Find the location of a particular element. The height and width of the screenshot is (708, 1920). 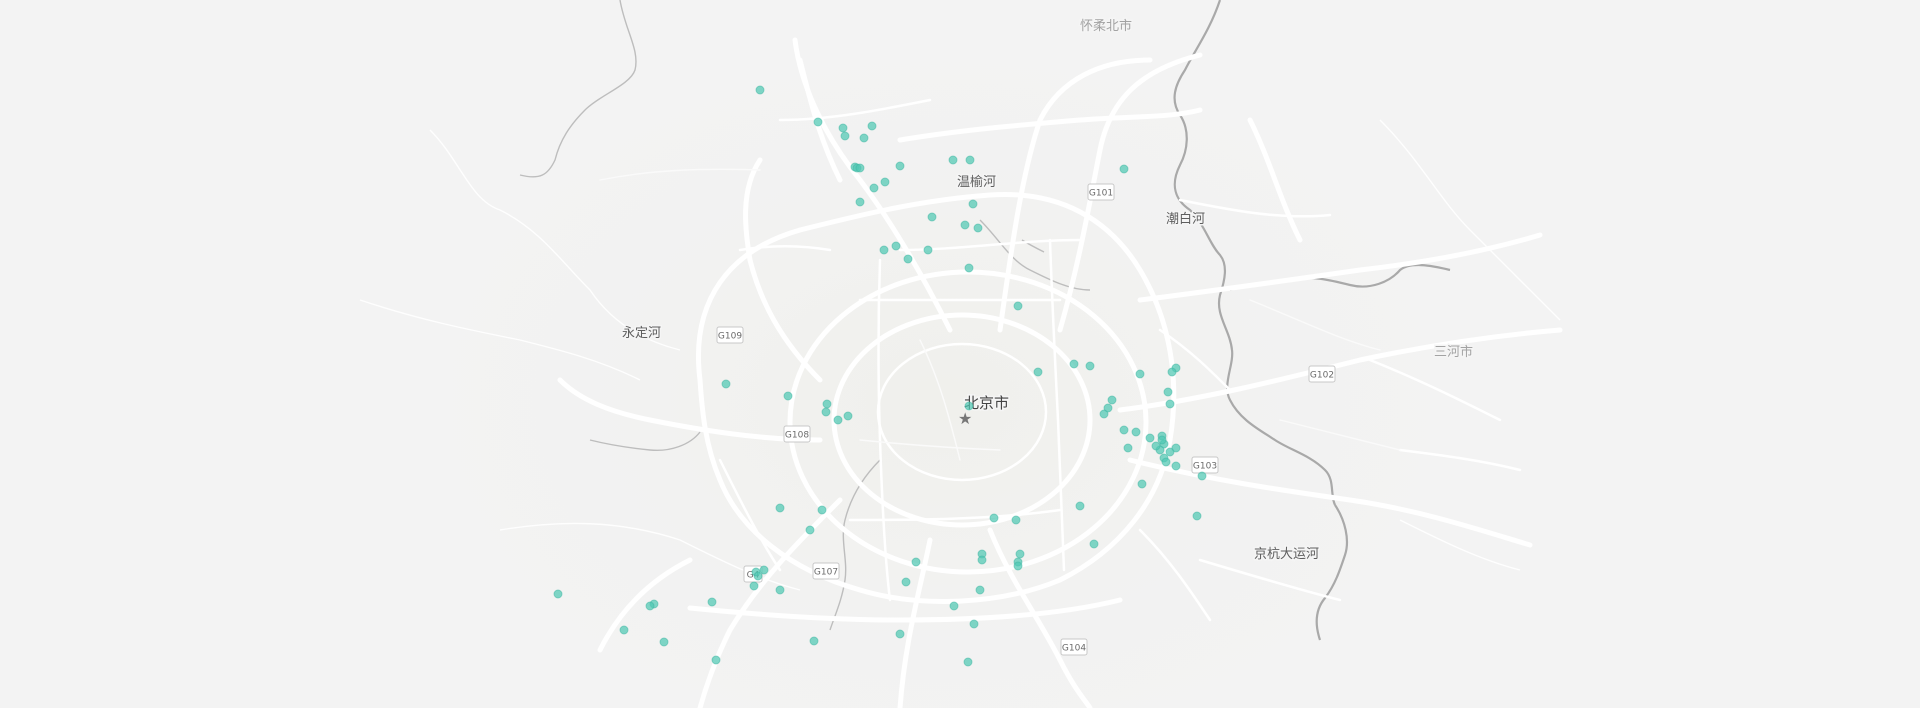

place-label-jinghang: 京杭大运河 is located at coordinates (1286, 554).